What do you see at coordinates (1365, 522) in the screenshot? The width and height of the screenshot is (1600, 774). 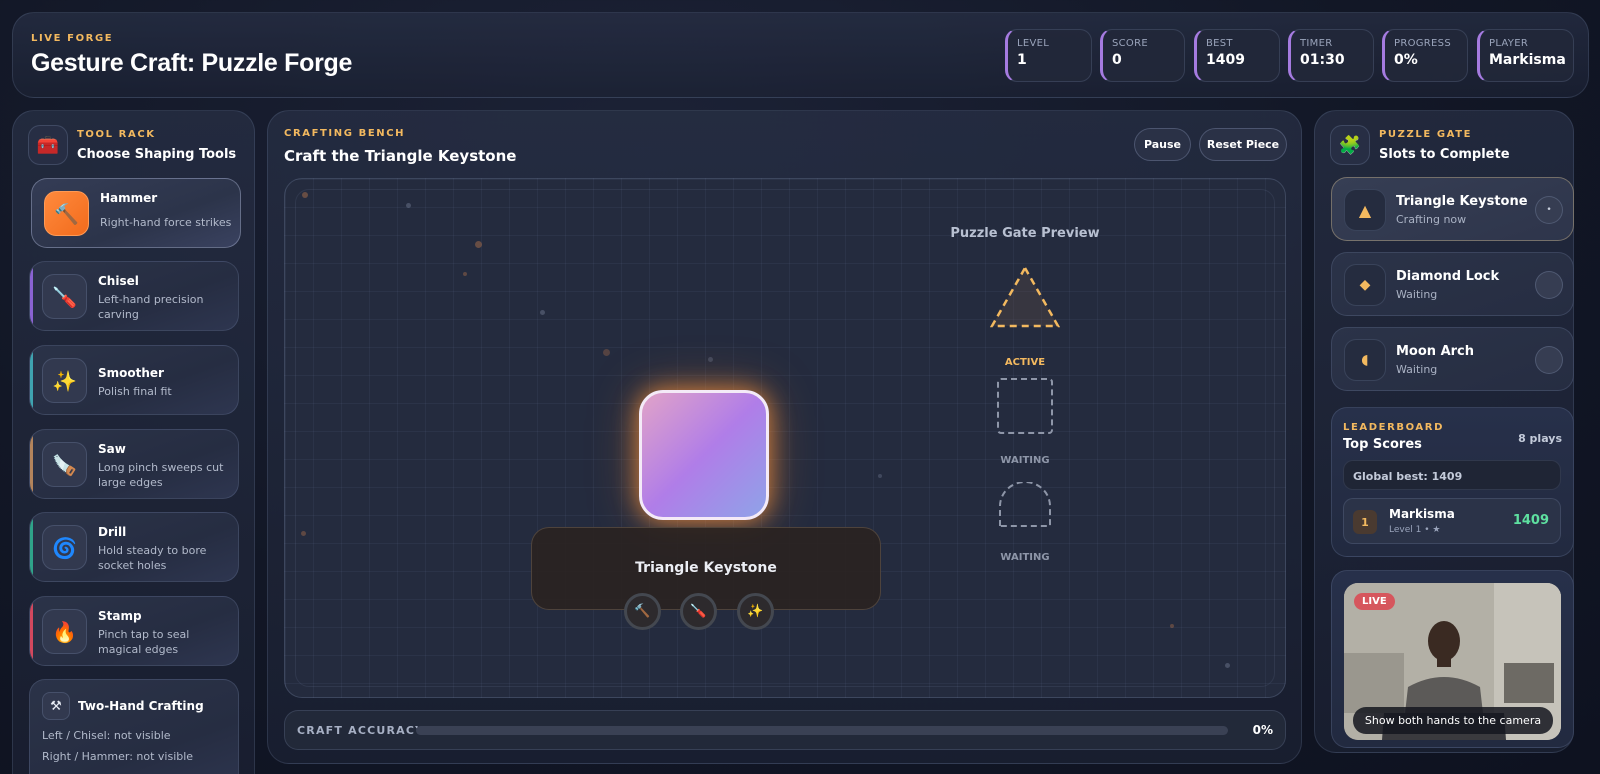 I see `leaderboard-rank: 1` at bounding box center [1365, 522].